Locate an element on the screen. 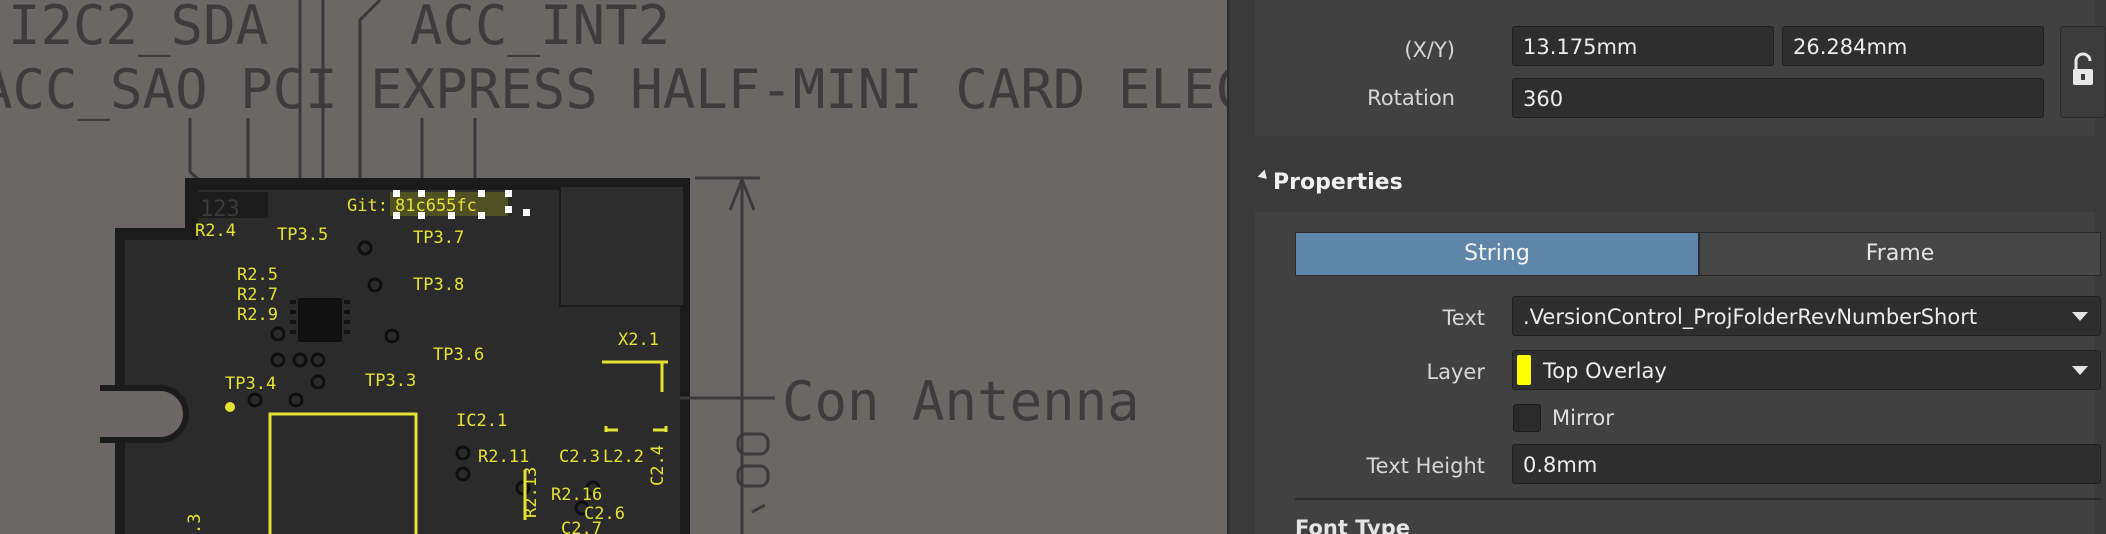 This screenshot has width=2106, height=534. tab-frame: Frame is located at coordinates (1900, 254).